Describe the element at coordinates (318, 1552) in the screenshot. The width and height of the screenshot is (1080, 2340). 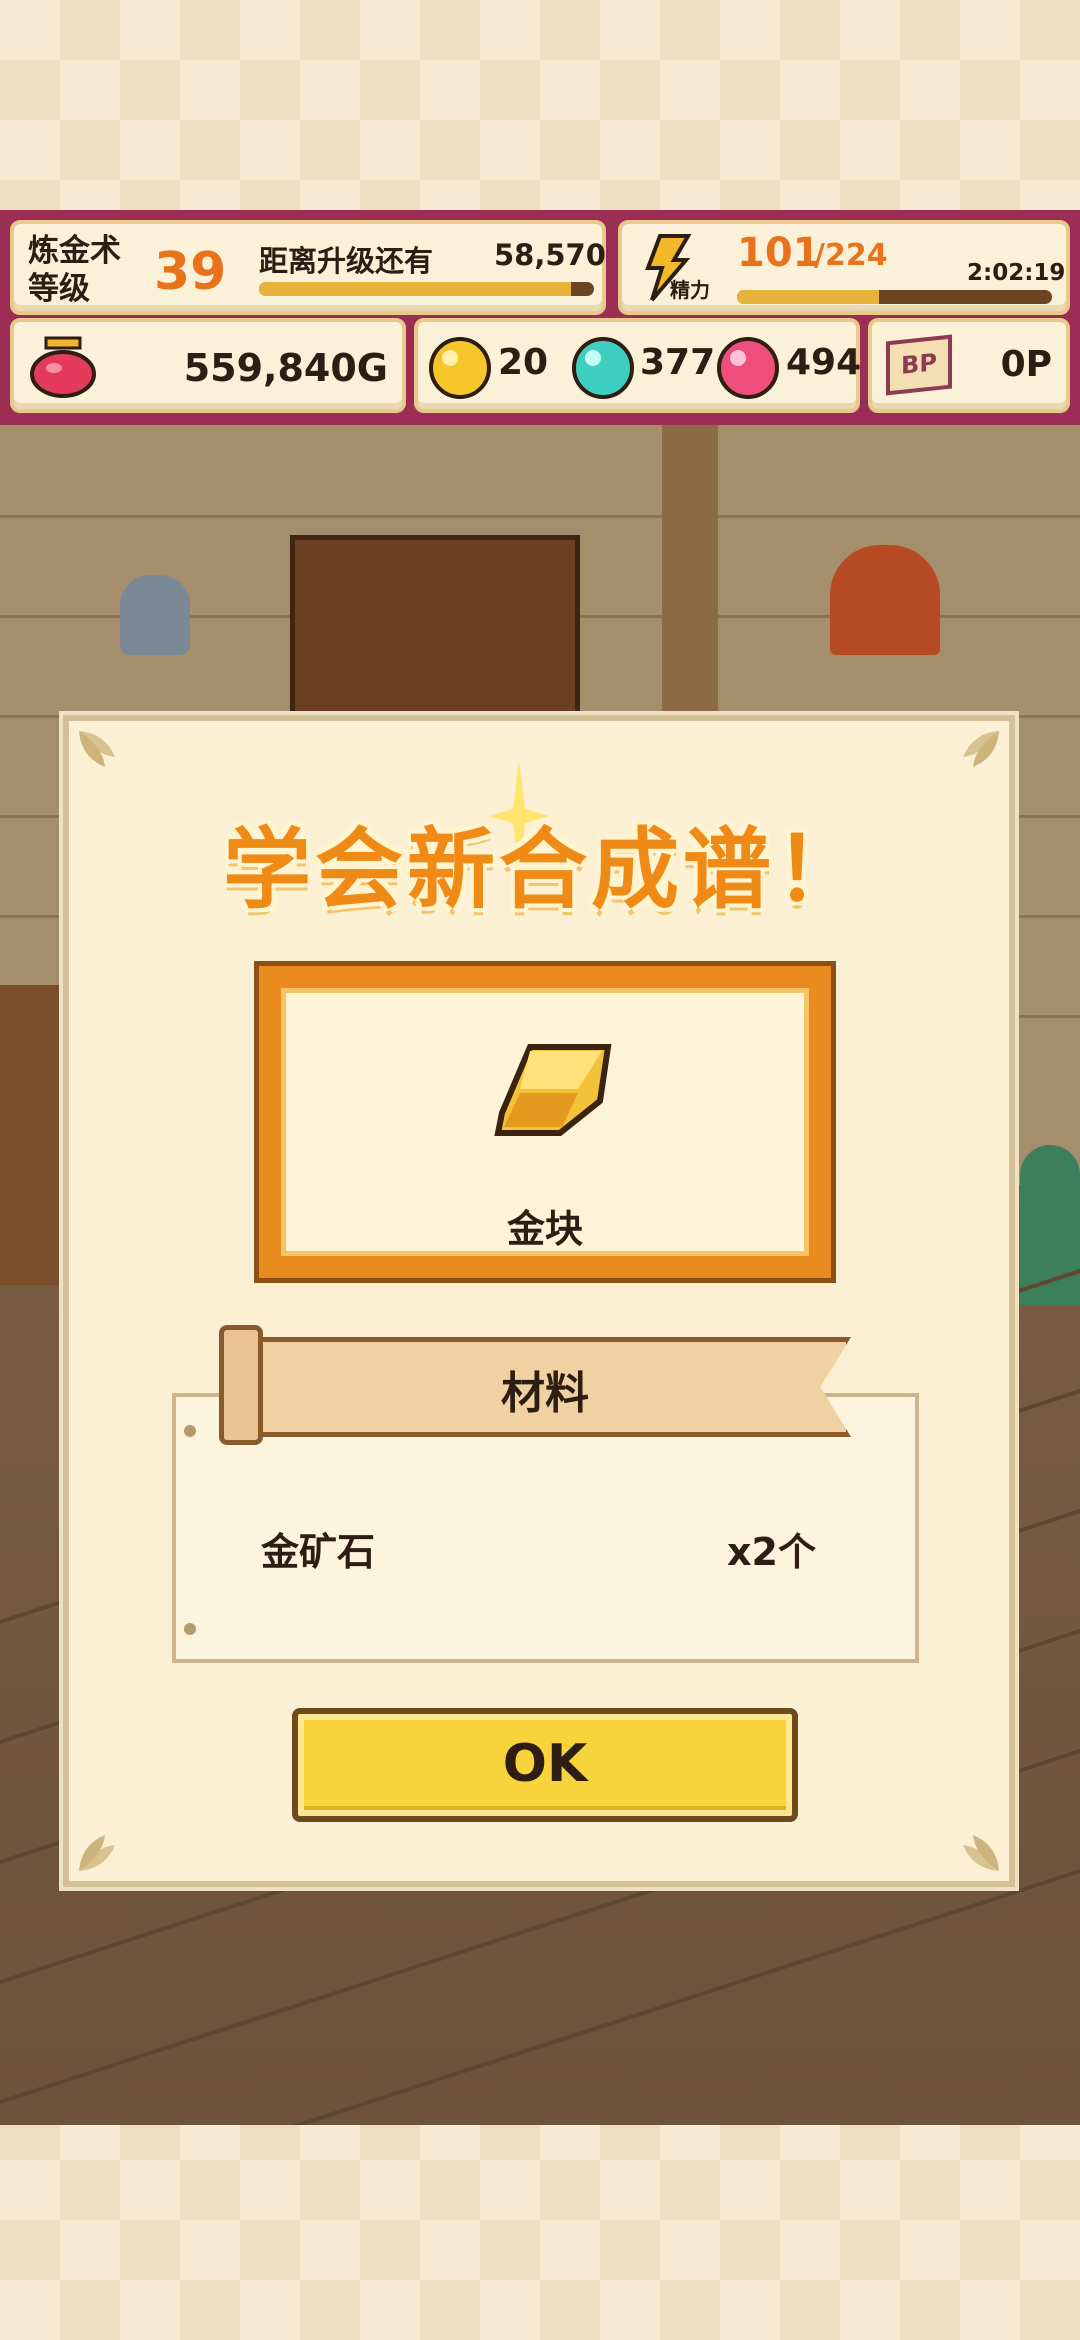
I see `material-name: 金矿石` at that location.